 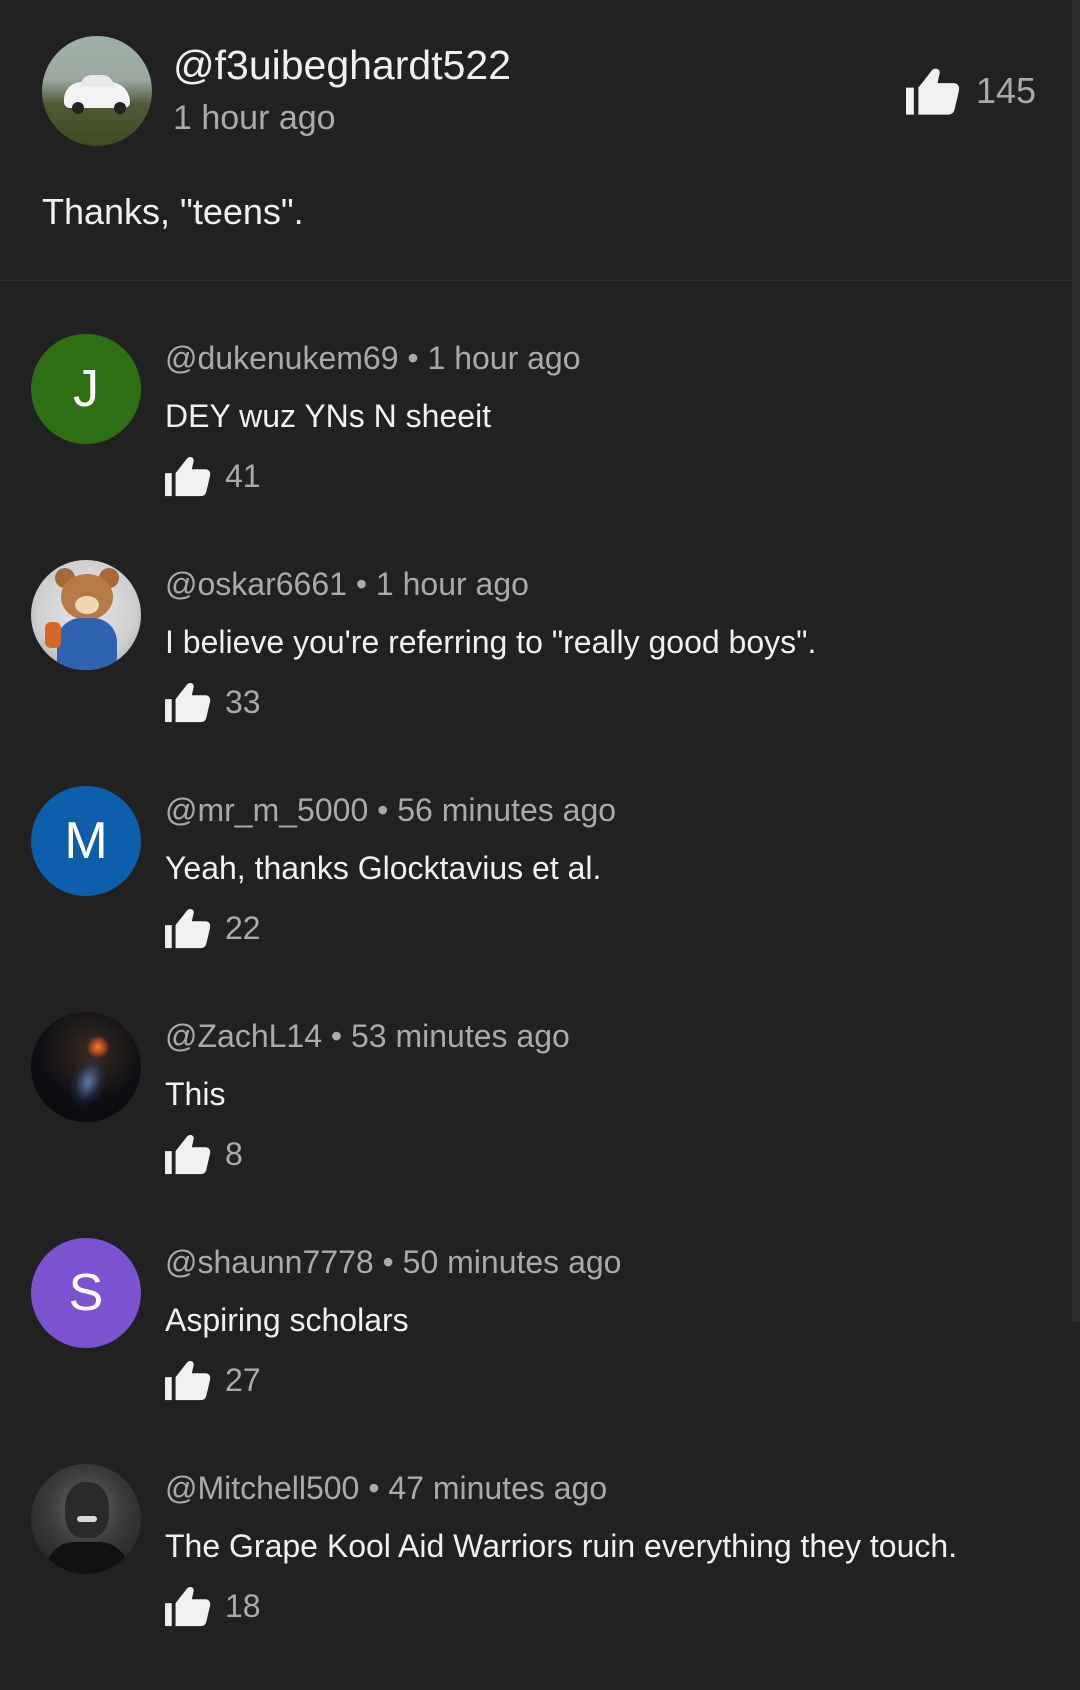 What do you see at coordinates (535, 1125) in the screenshot?
I see `reply-item: @ZachL14 • 53 minutes ago This 8` at bounding box center [535, 1125].